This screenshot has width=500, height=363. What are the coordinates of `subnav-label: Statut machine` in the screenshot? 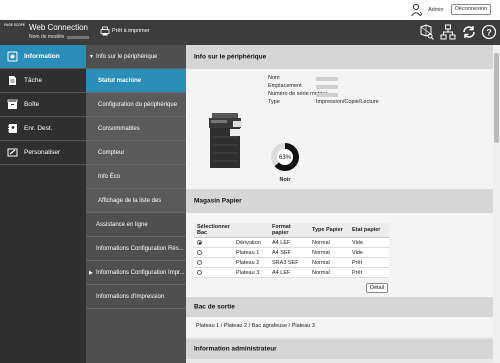 It's located at (120, 80).